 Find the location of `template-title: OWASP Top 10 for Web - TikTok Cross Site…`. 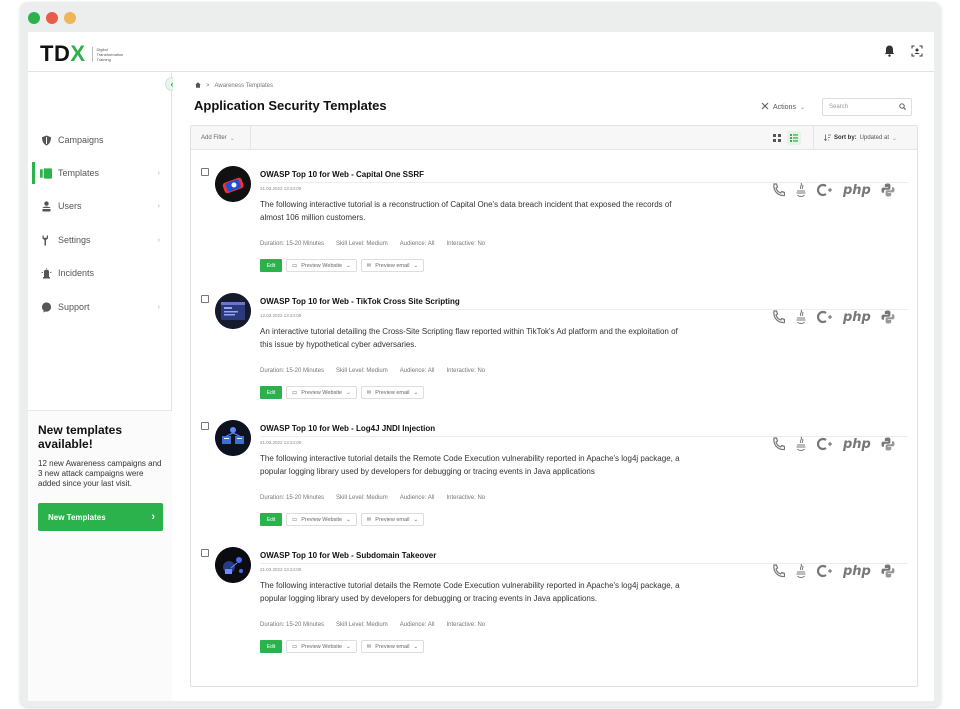

template-title: OWASP Top 10 for Web - TikTok Cross Site… is located at coordinates (360, 301).